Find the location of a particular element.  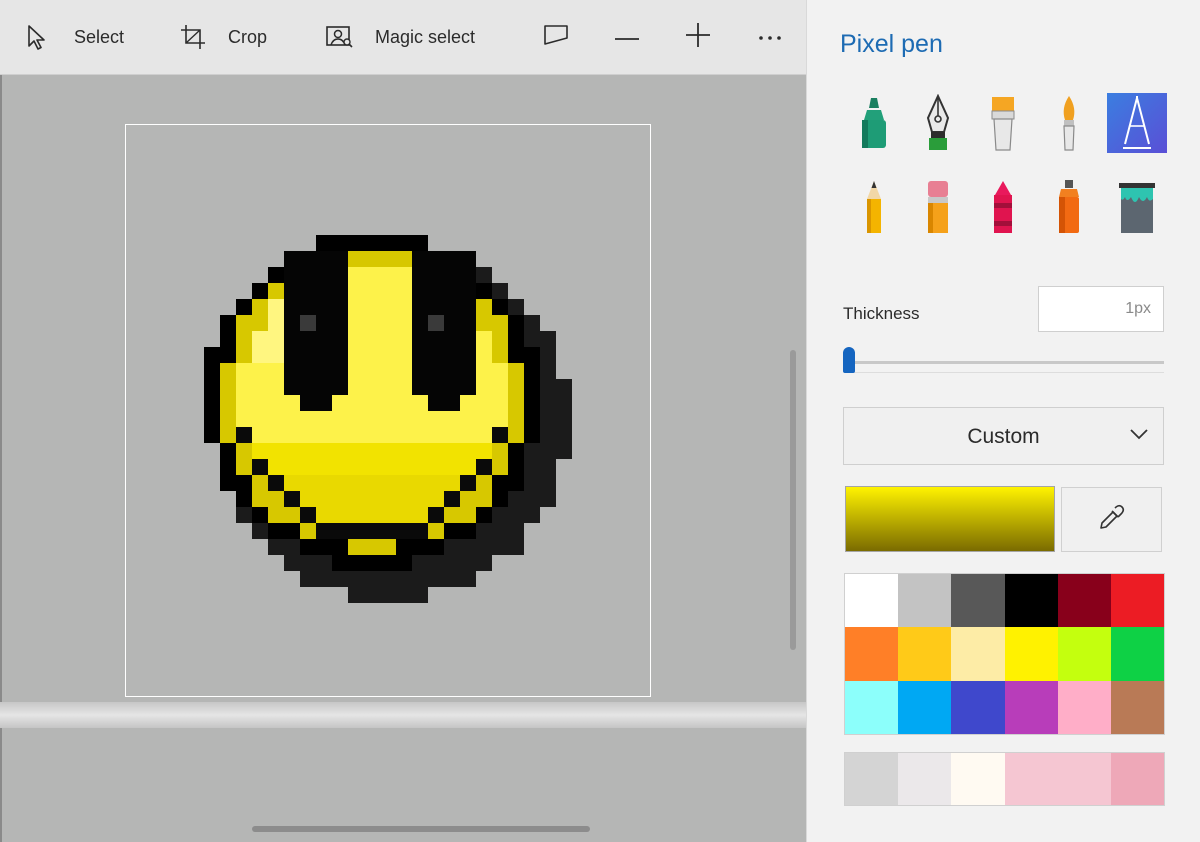

panel-title: Pixel pen is located at coordinates (891, 44).